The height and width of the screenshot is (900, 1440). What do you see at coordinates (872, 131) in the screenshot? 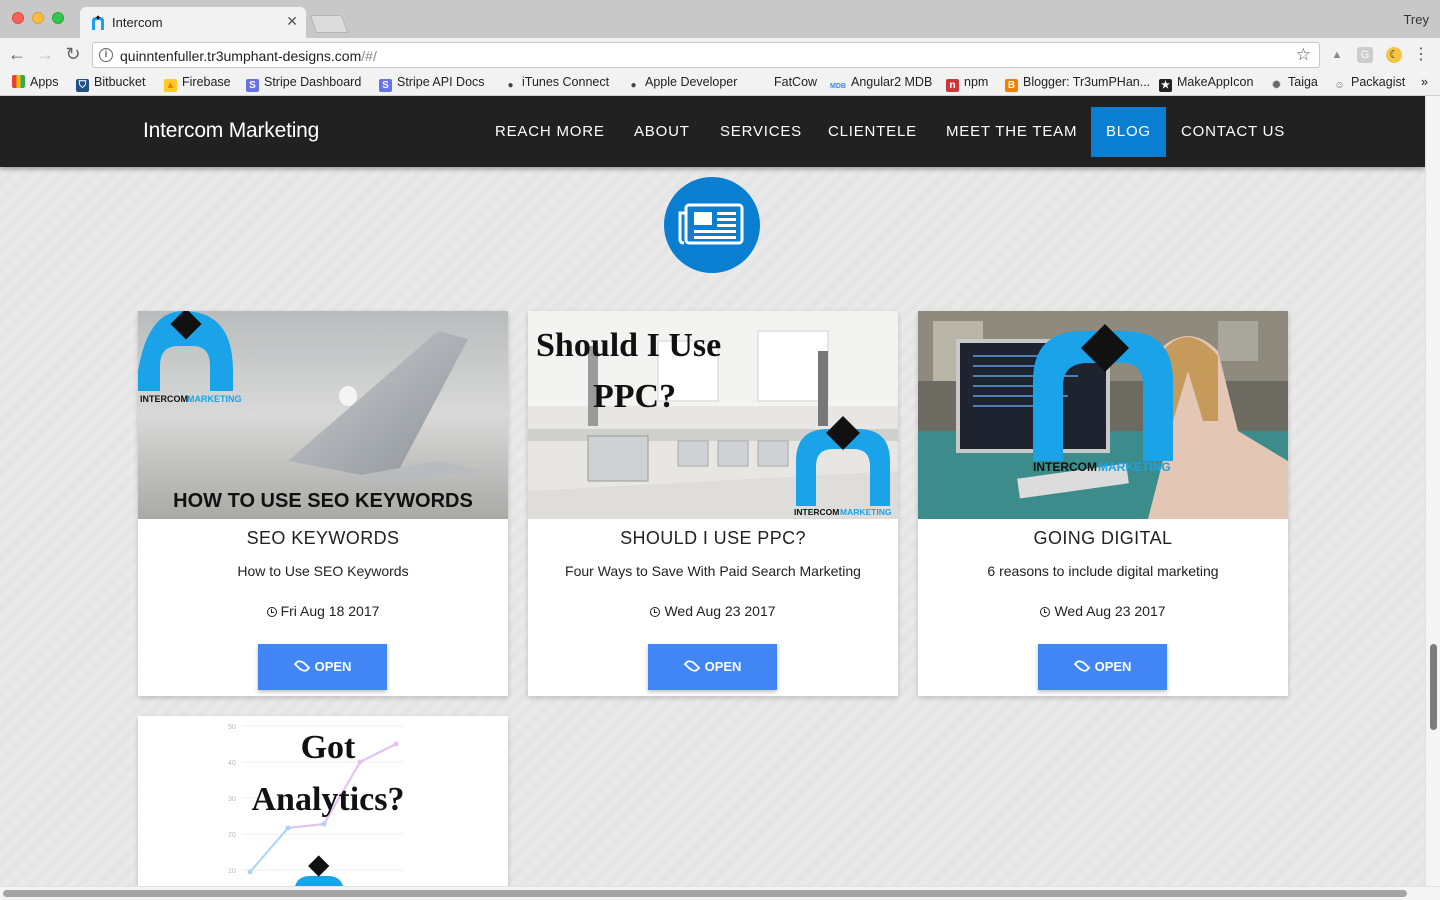
I see `nav-clientele: CLIENTELE` at bounding box center [872, 131].